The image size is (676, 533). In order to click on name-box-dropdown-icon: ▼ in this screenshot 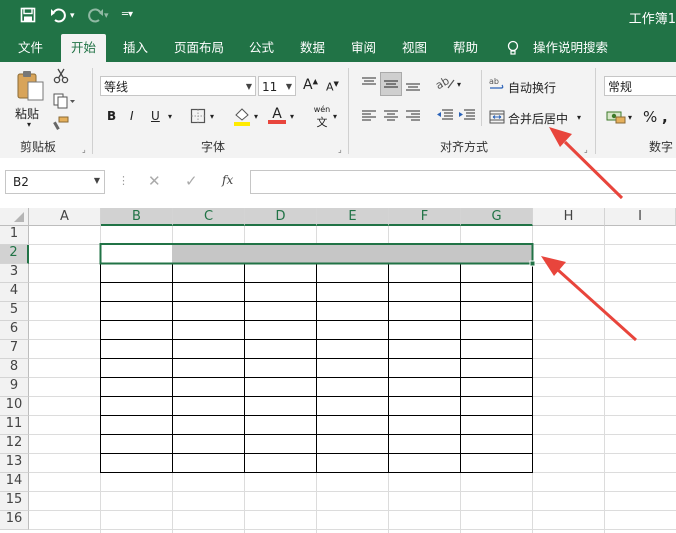, I will do `click(97, 180)`.